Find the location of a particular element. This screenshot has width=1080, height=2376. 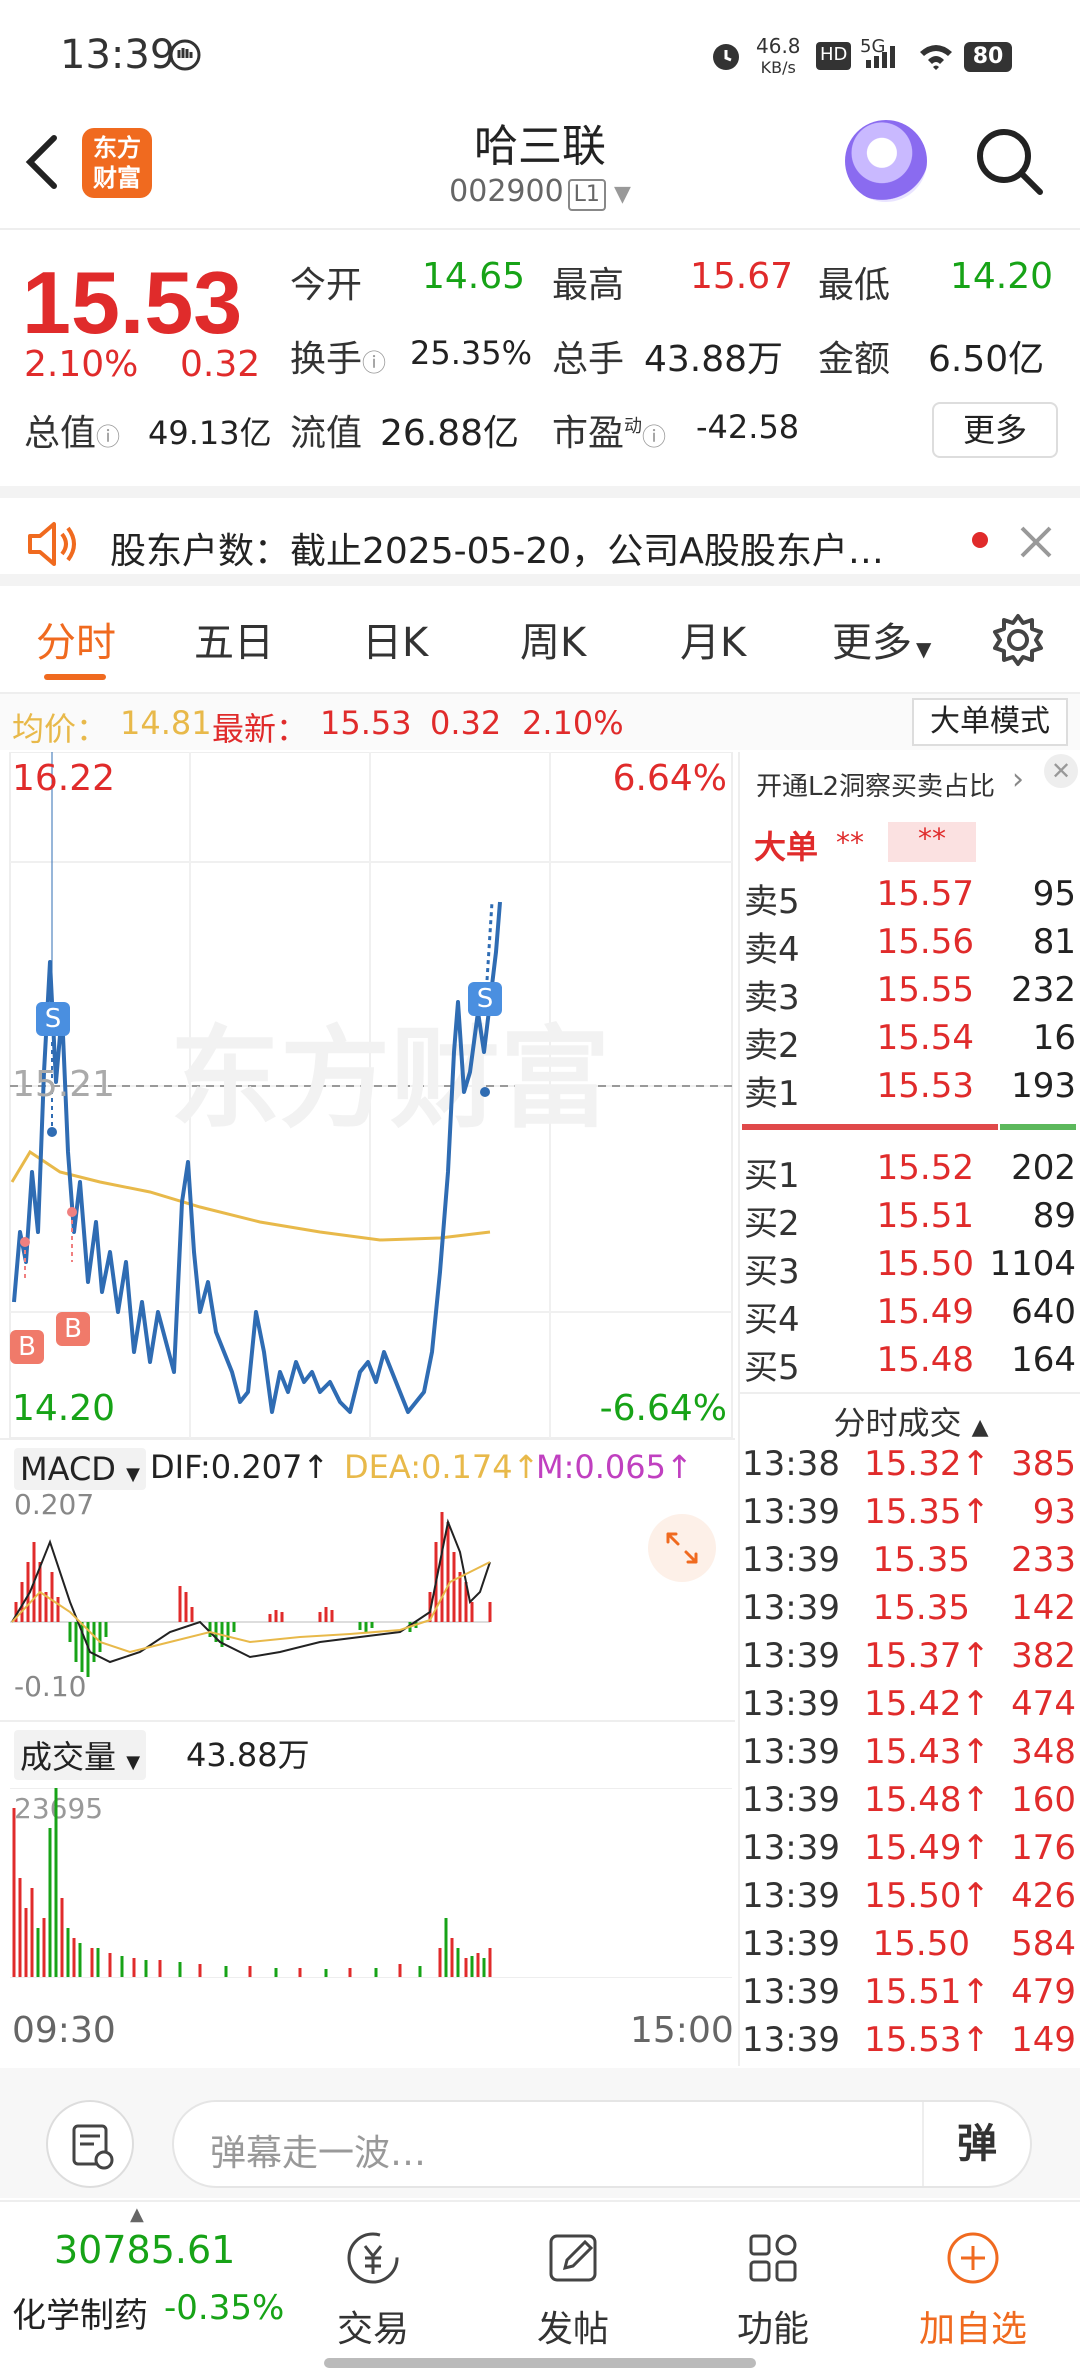

bid-row: 买1 15.52 202 is located at coordinates (910, 1172).